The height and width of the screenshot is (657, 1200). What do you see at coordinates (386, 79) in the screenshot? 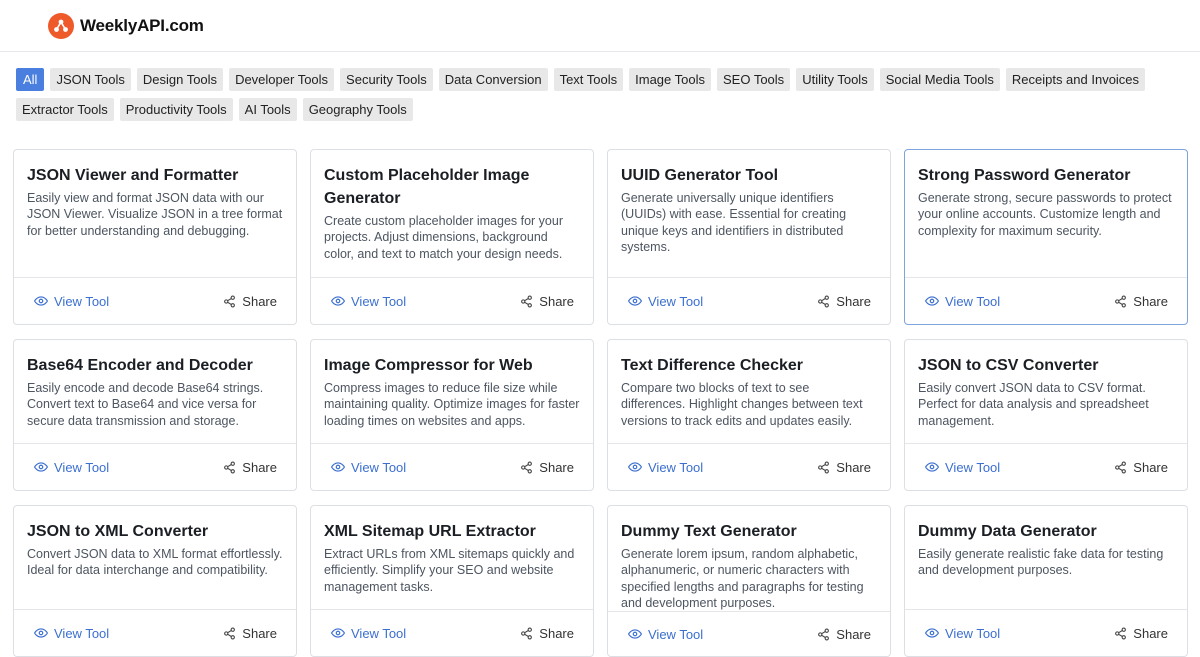
I see `filter-chip: Security Tools` at bounding box center [386, 79].